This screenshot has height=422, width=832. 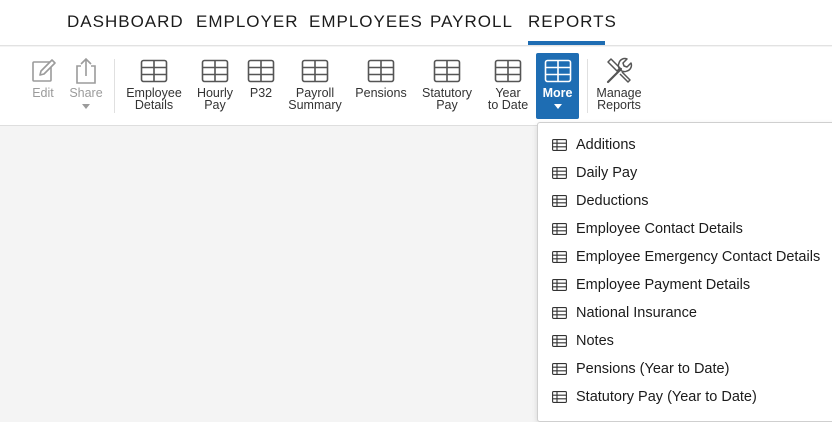 I want to click on menu-item-employee-contact-details: Employee Contact Details, so click(x=685, y=229).